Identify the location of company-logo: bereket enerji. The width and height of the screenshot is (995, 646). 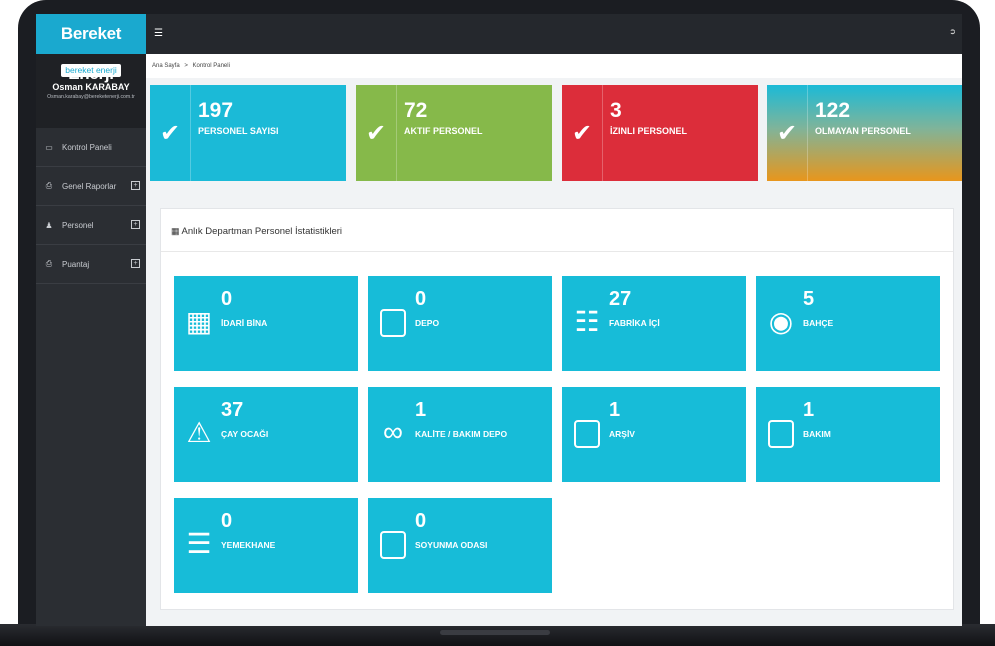
(91, 70).